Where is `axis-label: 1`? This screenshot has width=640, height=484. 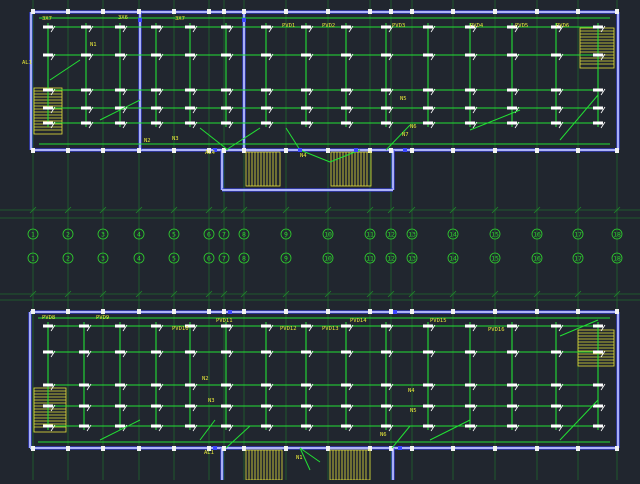 axis-label: 1 is located at coordinates (33, 235).